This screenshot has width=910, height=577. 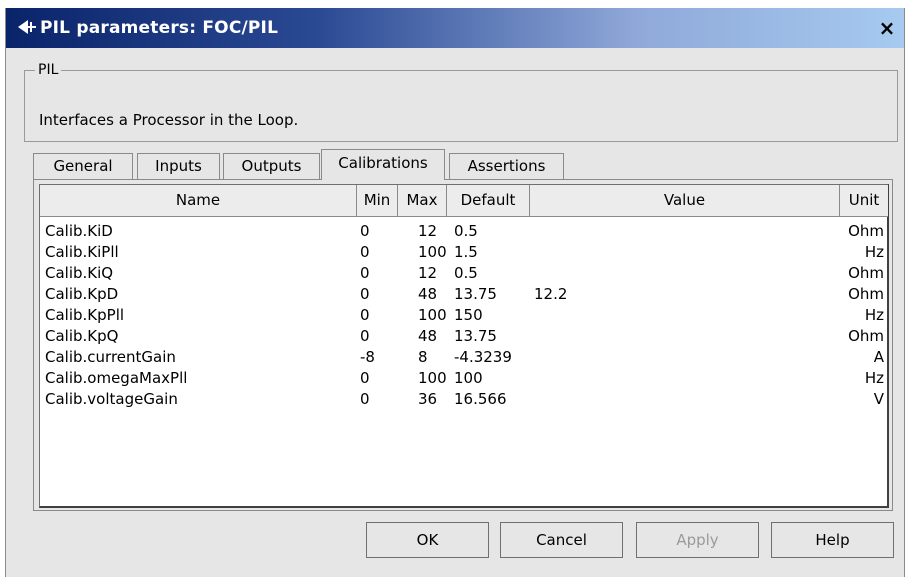 What do you see at coordinates (887, 28) in the screenshot?
I see `close-icon: ×` at bounding box center [887, 28].